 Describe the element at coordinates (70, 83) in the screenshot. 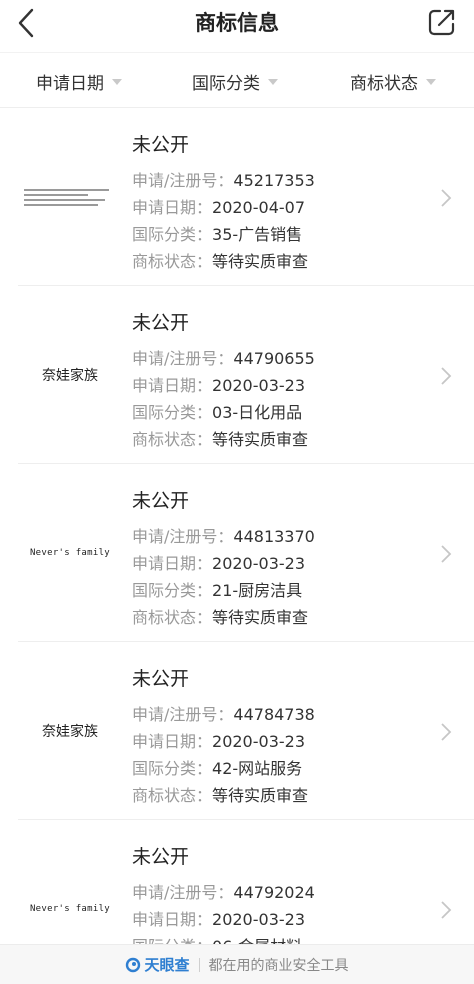

I see `filter-apply-date-label: 申请日期` at that location.